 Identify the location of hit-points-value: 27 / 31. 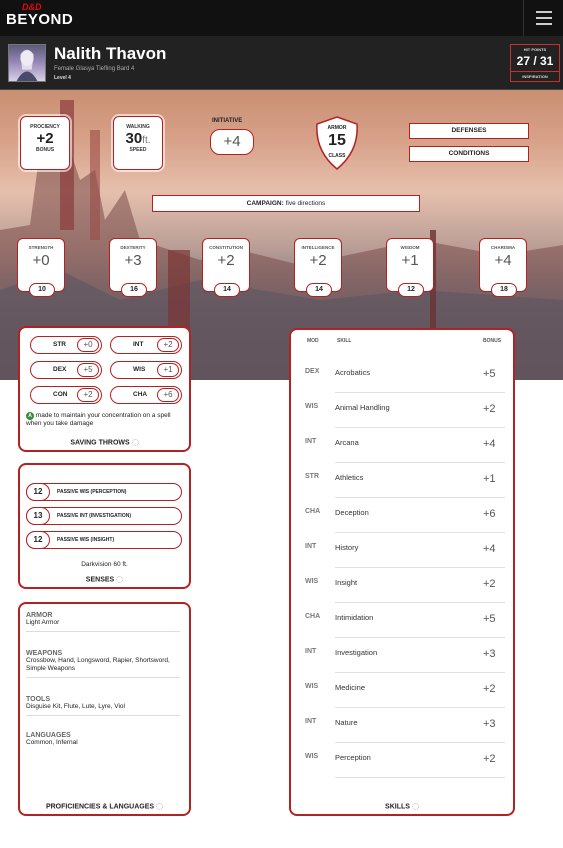
(535, 61).